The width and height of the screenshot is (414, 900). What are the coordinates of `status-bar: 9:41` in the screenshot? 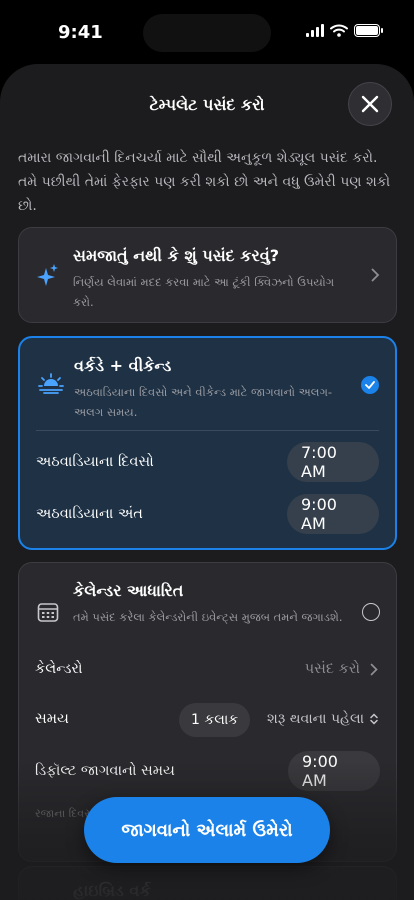 It's located at (207, 32).